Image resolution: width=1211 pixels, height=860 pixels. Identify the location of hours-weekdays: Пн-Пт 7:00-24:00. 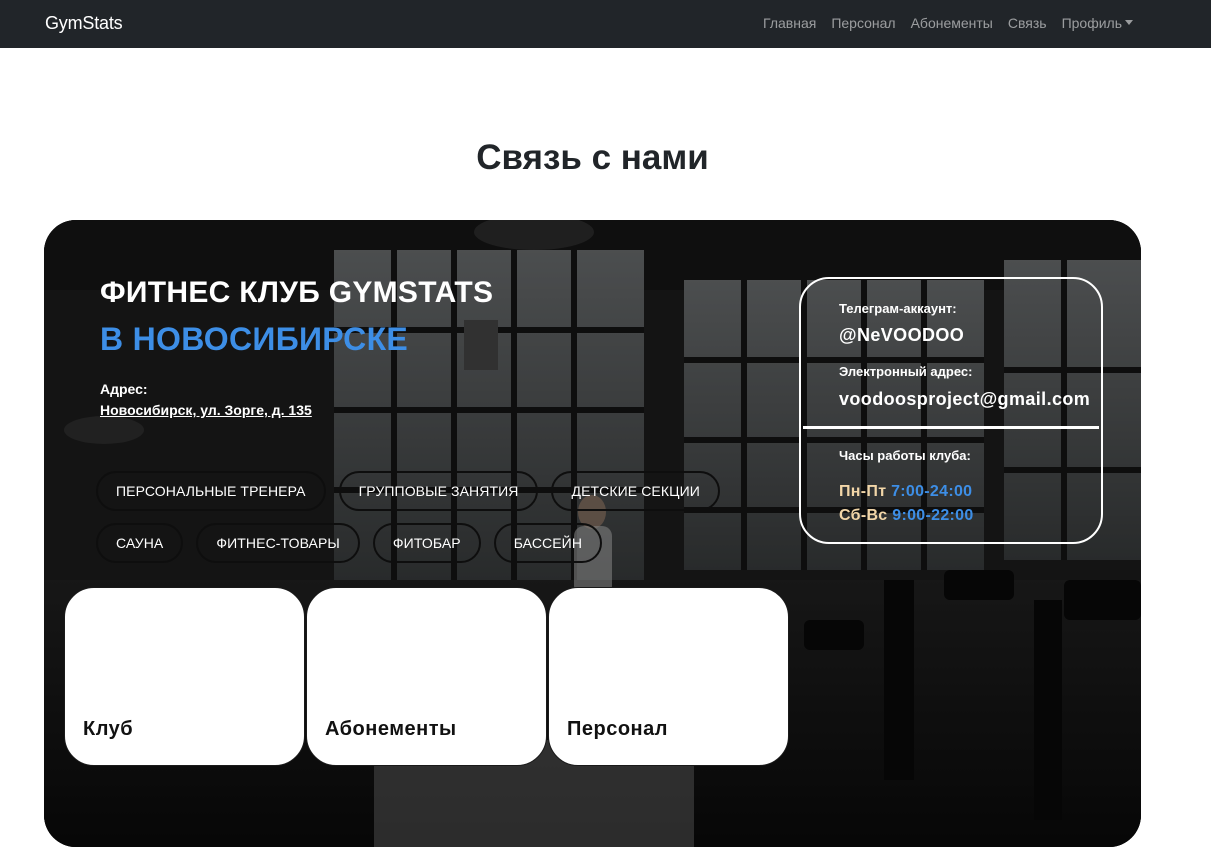
(905, 492).